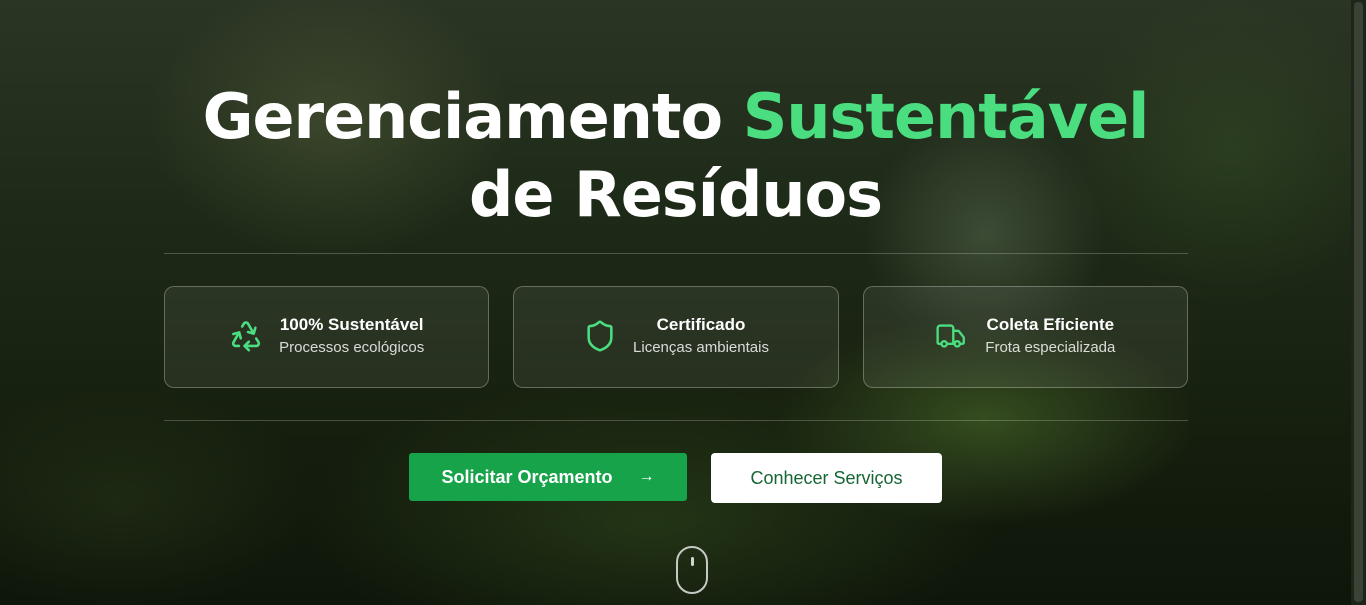 The width and height of the screenshot is (1366, 605). I want to click on arrow-right-icon: →, so click(646, 476).